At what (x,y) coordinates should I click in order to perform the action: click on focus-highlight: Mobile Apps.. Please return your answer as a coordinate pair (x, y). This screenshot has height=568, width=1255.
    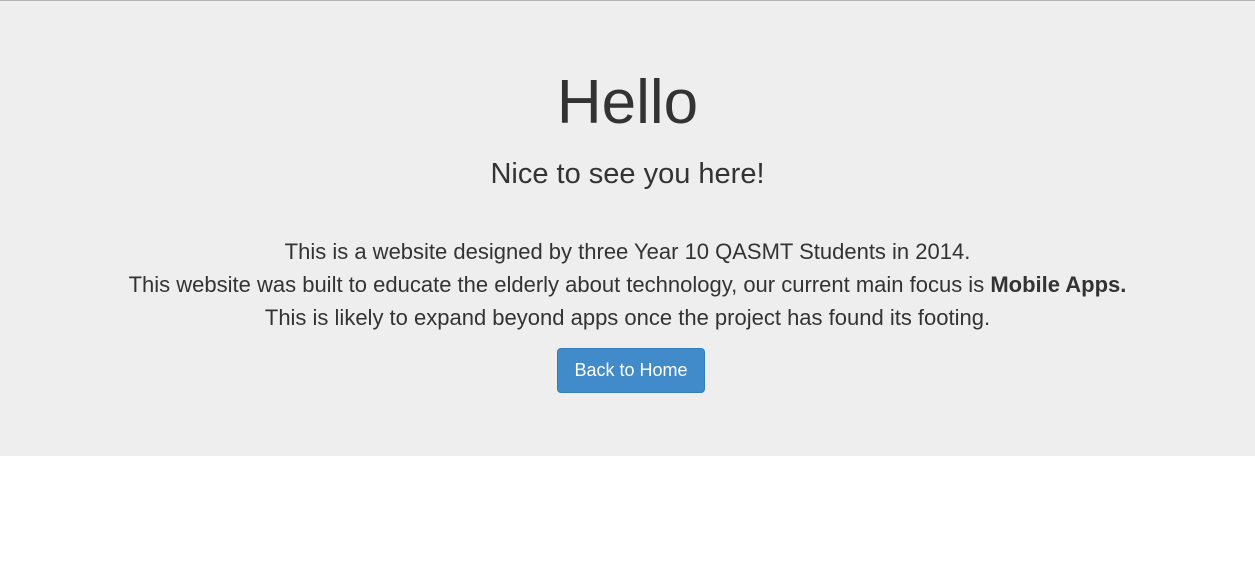
    Looking at the image, I should click on (1058, 284).